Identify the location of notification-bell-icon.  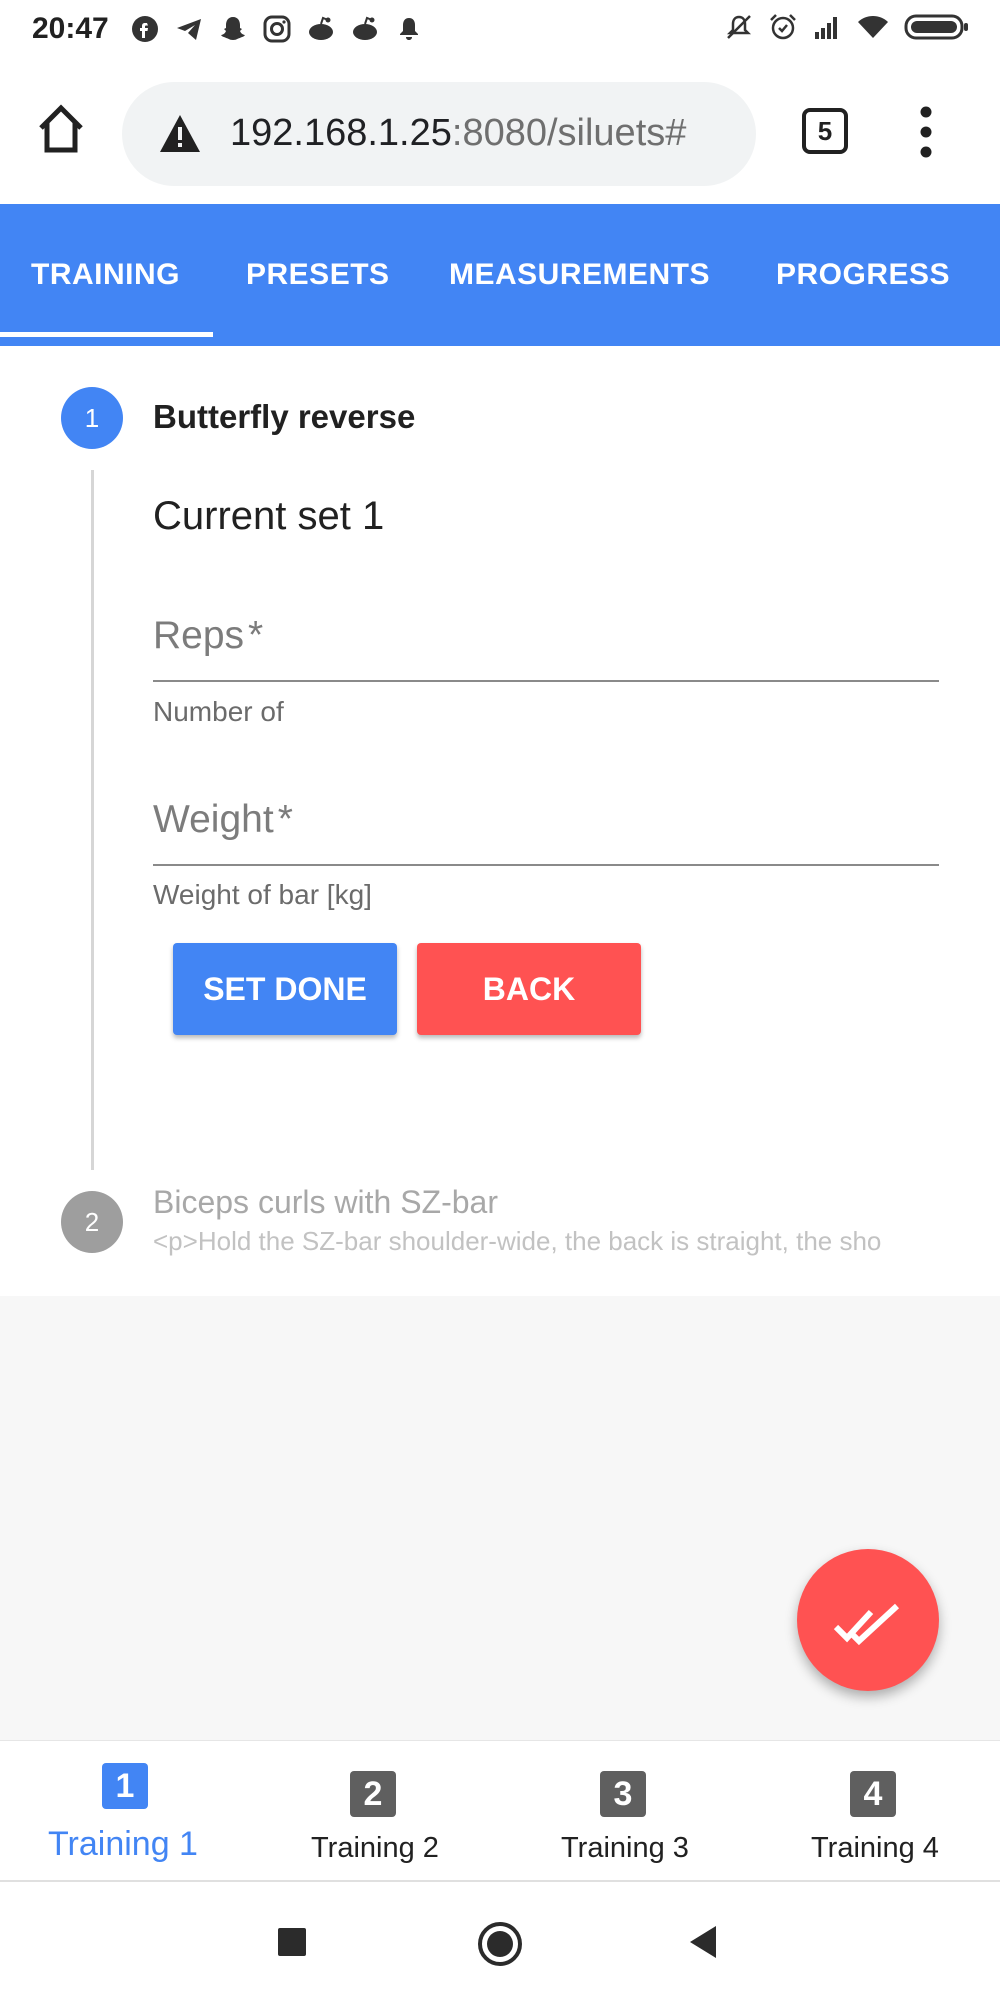
(409, 29).